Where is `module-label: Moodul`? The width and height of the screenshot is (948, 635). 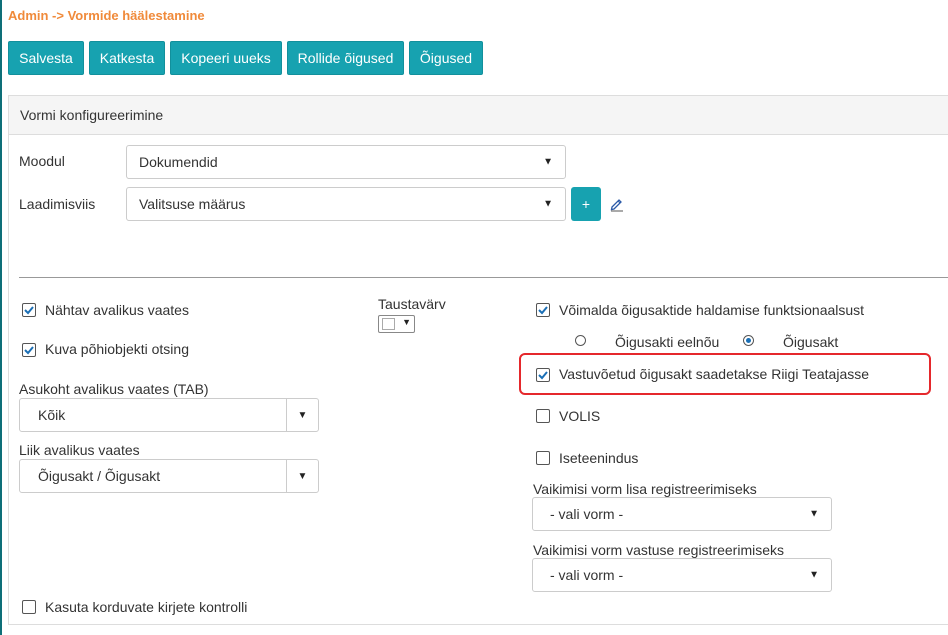 module-label: Moodul is located at coordinates (42, 161).